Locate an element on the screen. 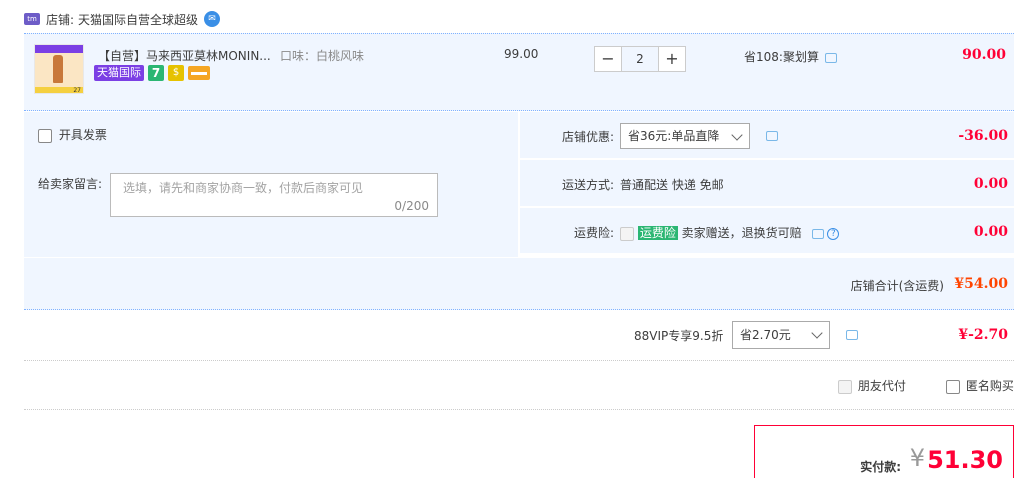  anonymous-label: 匿名购买 is located at coordinates (989, 386).